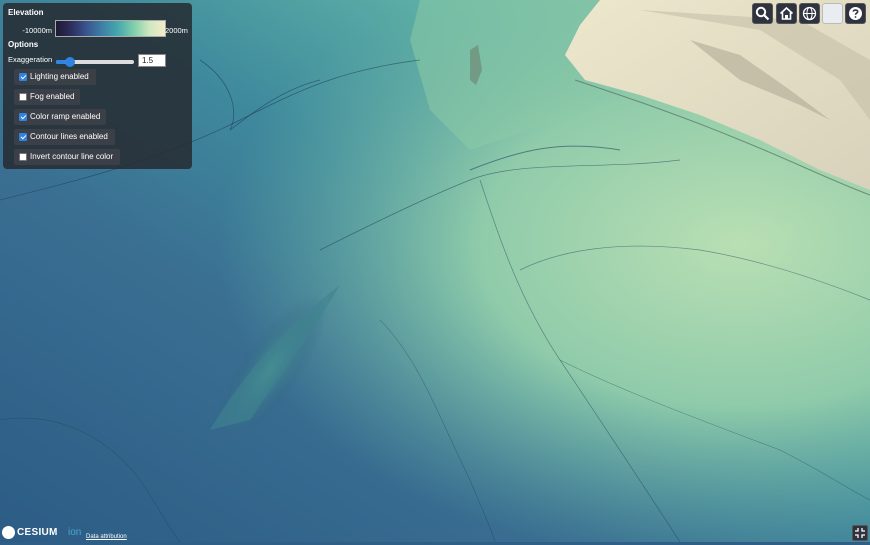 The height and width of the screenshot is (545, 870). I want to click on color-ramp-checkbox, so click(23, 117).